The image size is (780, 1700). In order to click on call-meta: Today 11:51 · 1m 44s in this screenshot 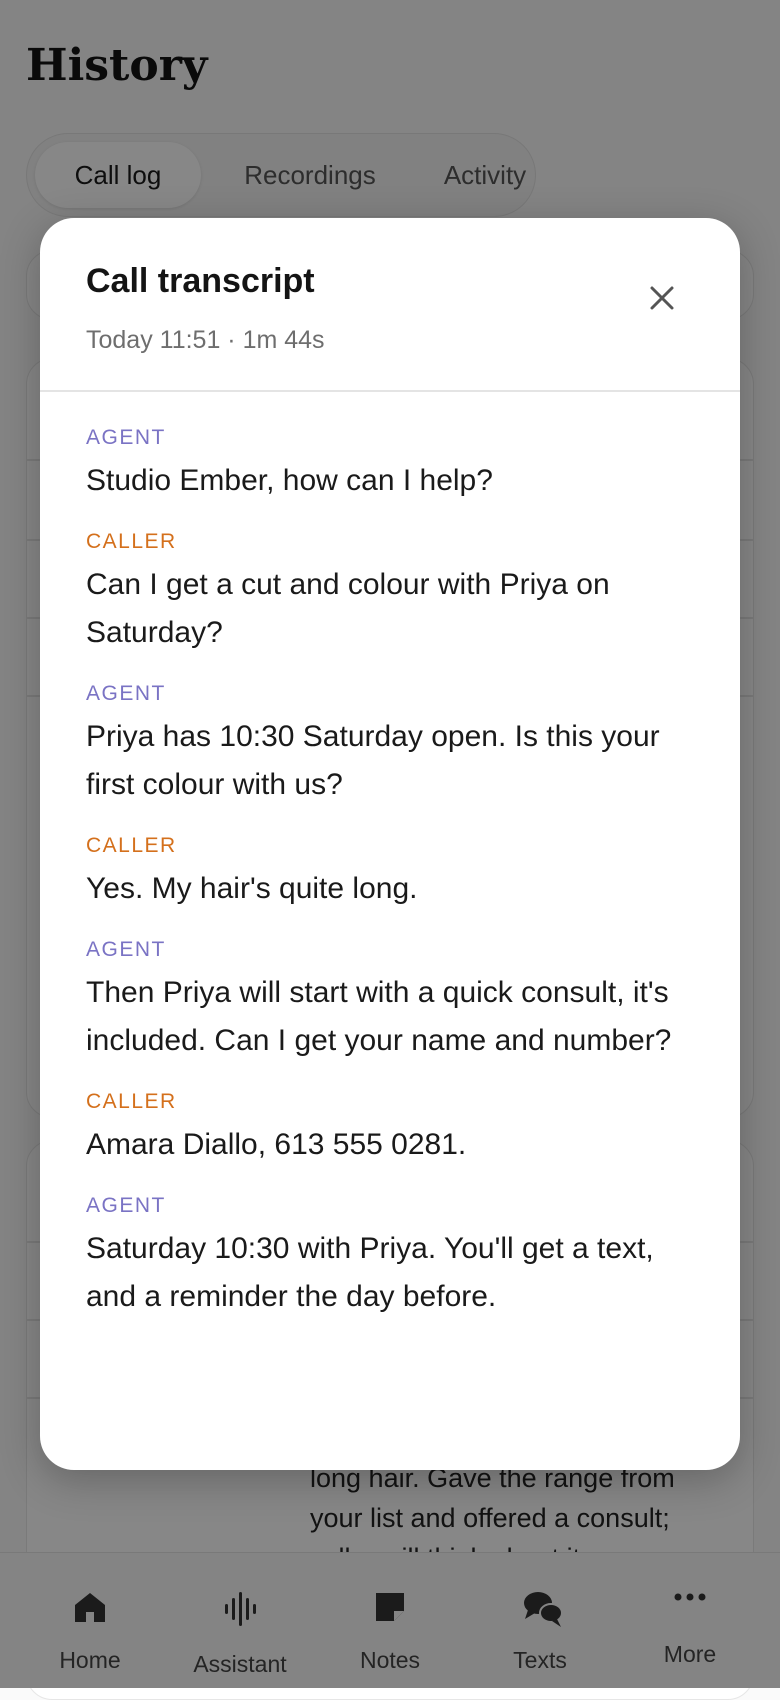, I will do `click(205, 340)`.